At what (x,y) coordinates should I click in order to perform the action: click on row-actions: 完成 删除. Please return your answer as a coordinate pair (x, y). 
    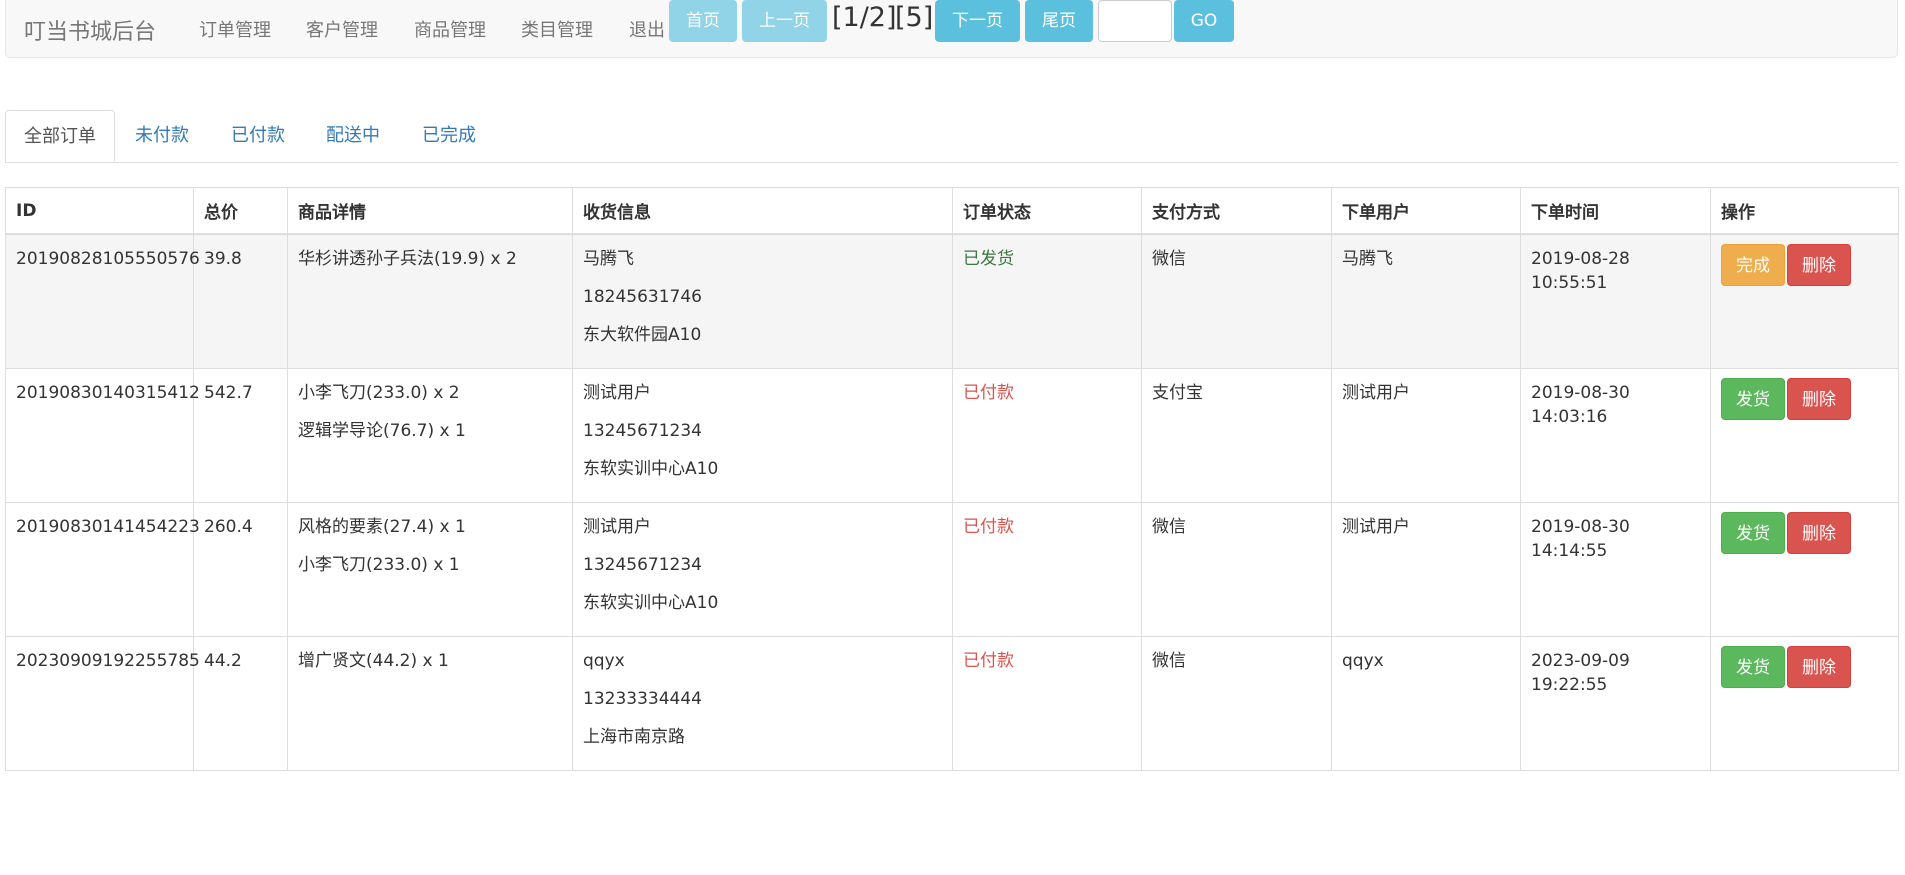
    Looking at the image, I should click on (1804, 265).